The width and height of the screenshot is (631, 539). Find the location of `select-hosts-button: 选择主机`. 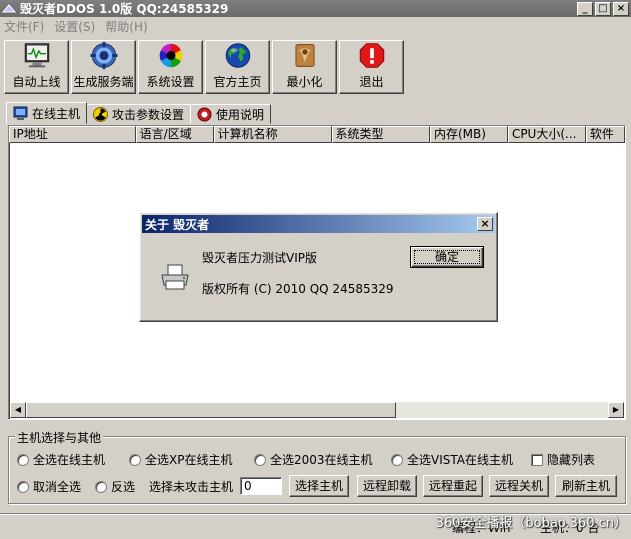

select-hosts-button: 选择主机 is located at coordinates (319, 486).